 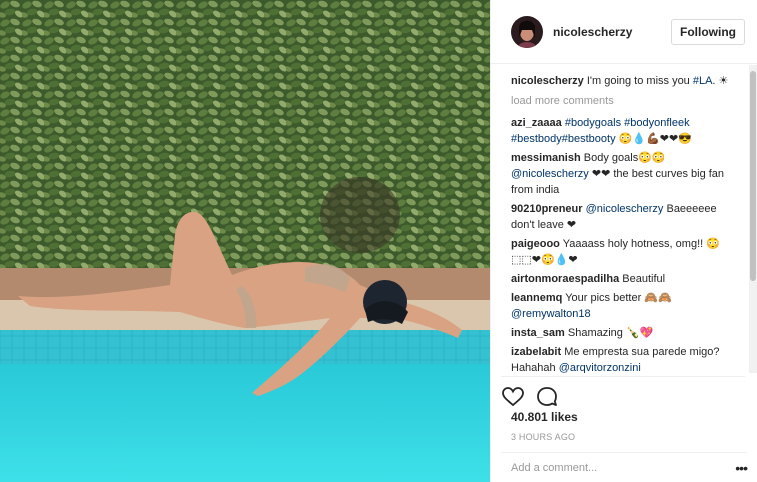 What do you see at coordinates (704, 81) in the screenshot?
I see `caption-hashtag: #LA.` at bounding box center [704, 81].